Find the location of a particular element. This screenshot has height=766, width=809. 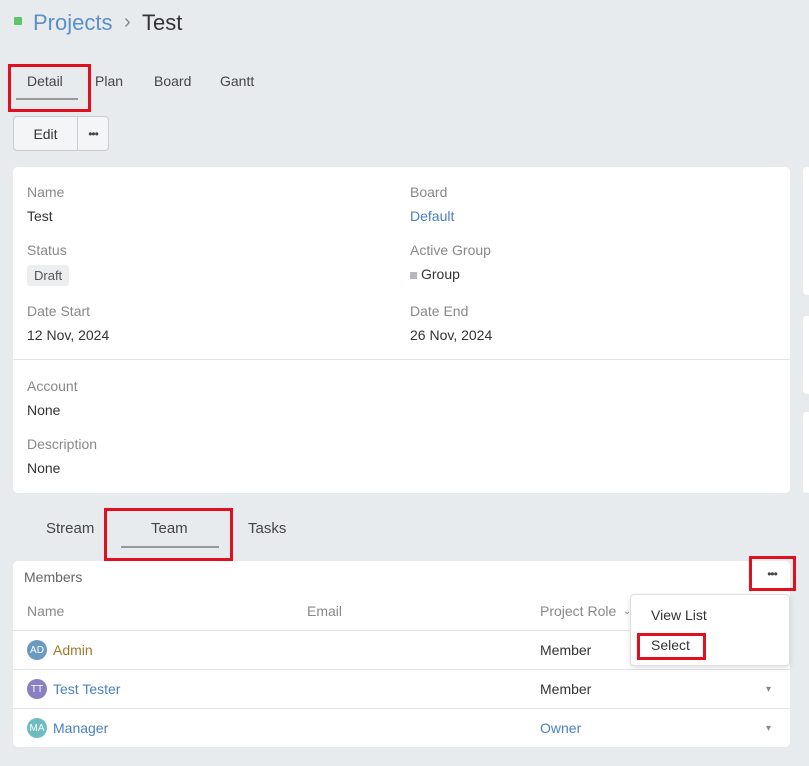

highlight-box-team is located at coordinates (168, 534).